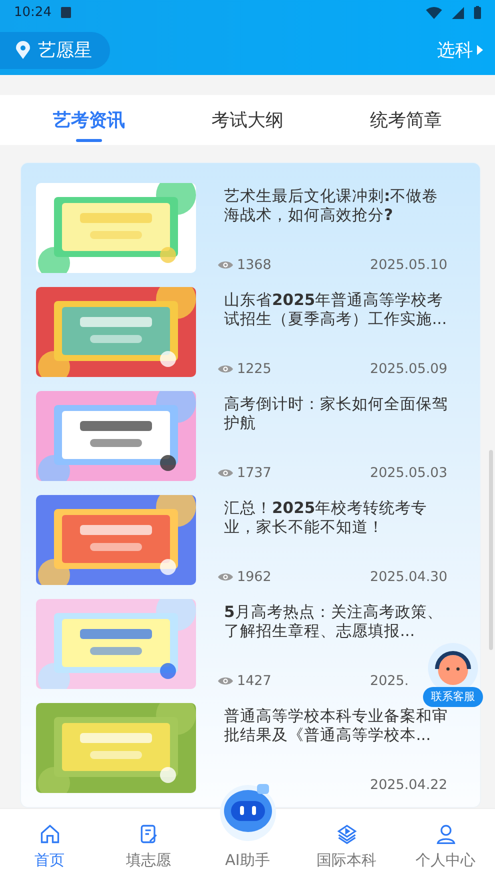 This screenshot has height=880, width=495. What do you see at coordinates (409, 369) in the screenshot?
I see `article-date: 2025.05.09` at bounding box center [409, 369].